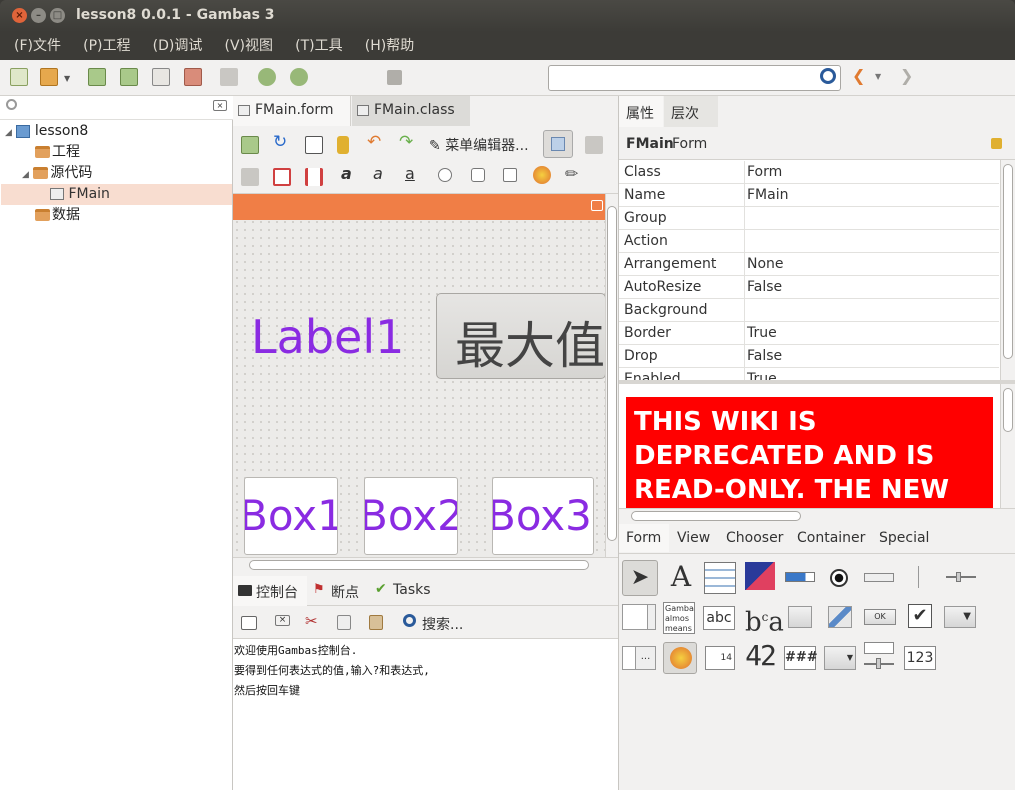 This screenshot has height=790, width=1015. Describe the element at coordinates (376, 622) in the screenshot. I see `paste-icon` at that location.